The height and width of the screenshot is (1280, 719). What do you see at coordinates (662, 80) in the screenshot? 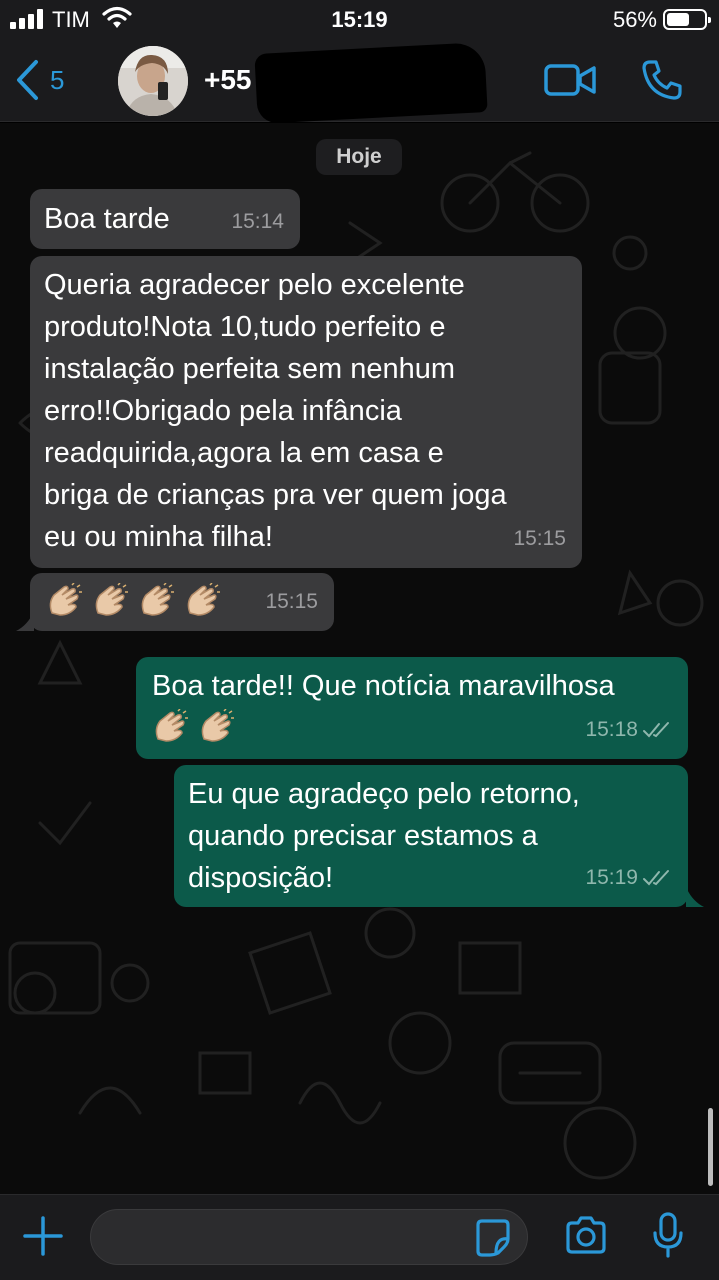
I see `phone-icon` at bounding box center [662, 80].